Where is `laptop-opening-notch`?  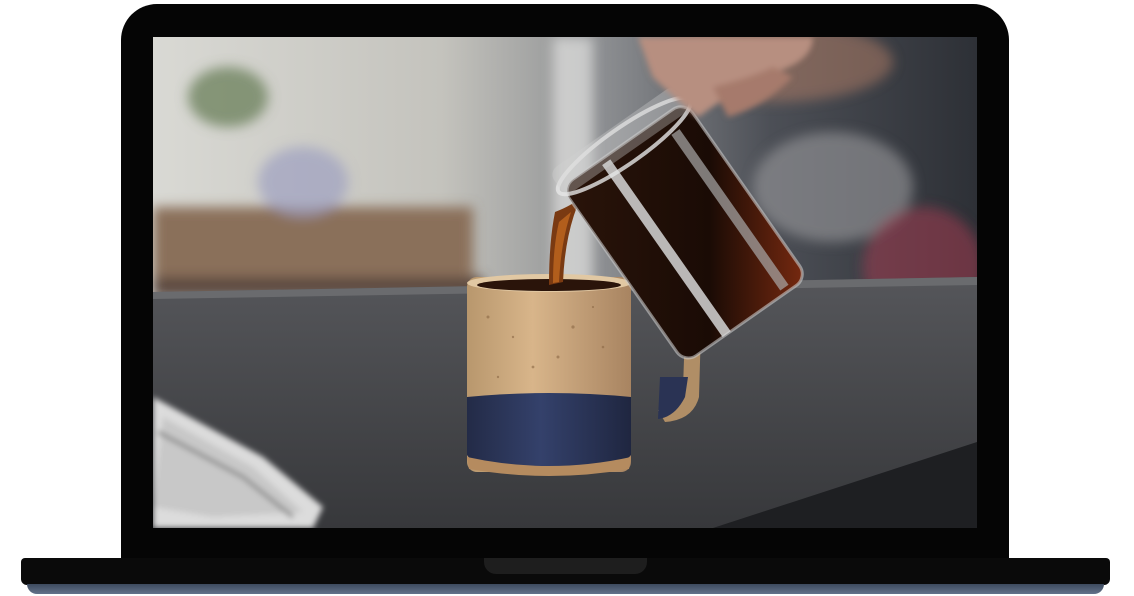 laptop-opening-notch is located at coordinates (565, 566).